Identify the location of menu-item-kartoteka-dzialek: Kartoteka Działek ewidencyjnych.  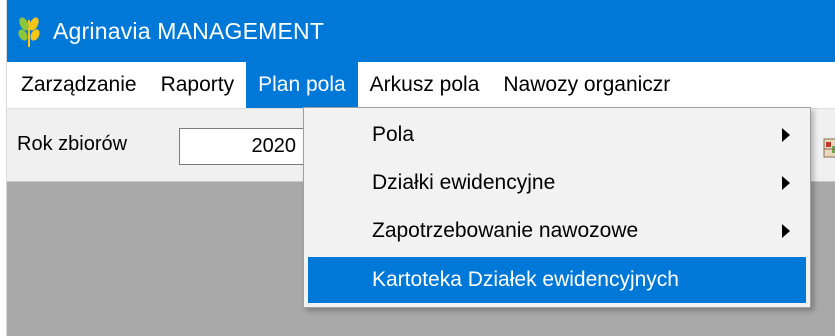
(557, 280).